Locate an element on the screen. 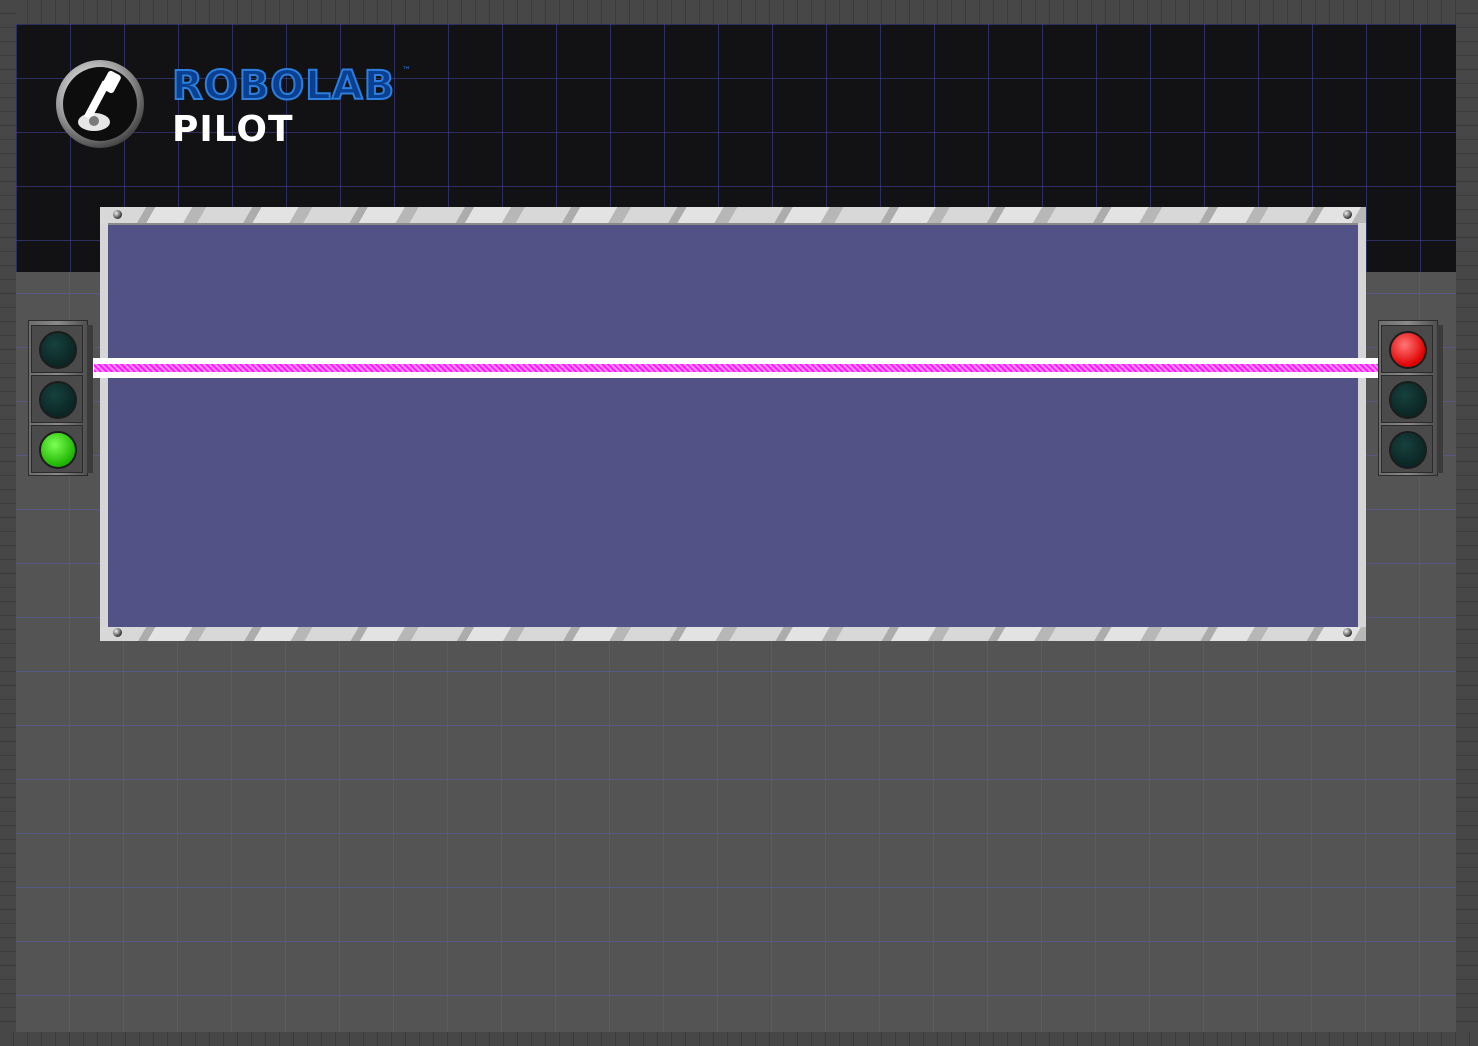  trademark-mark: ™ is located at coordinates (406, 71).